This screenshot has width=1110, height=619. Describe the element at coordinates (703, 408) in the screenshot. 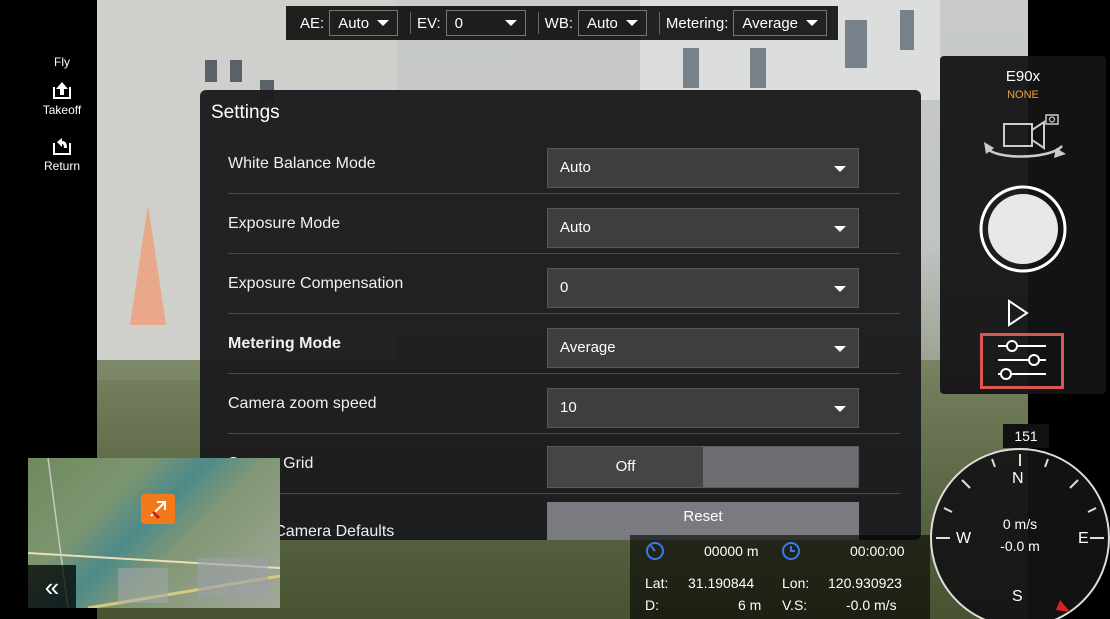

I see `zoom-speed-dropdown: 10` at that location.